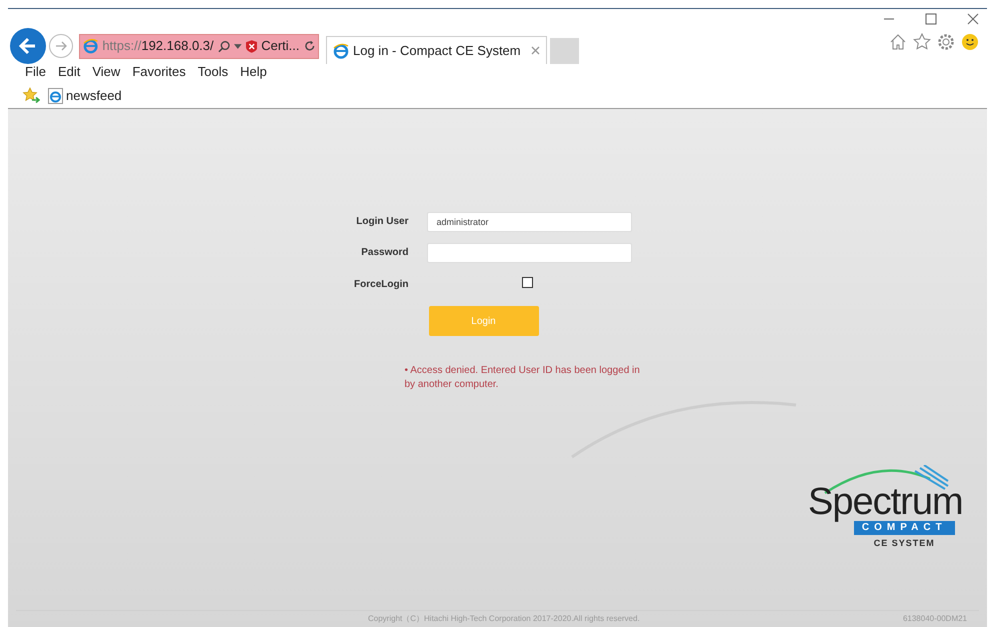 Image resolution: width=995 pixels, height=627 pixels. Describe the element at coordinates (31, 95) in the screenshot. I see `add-favorite-icon` at that location.